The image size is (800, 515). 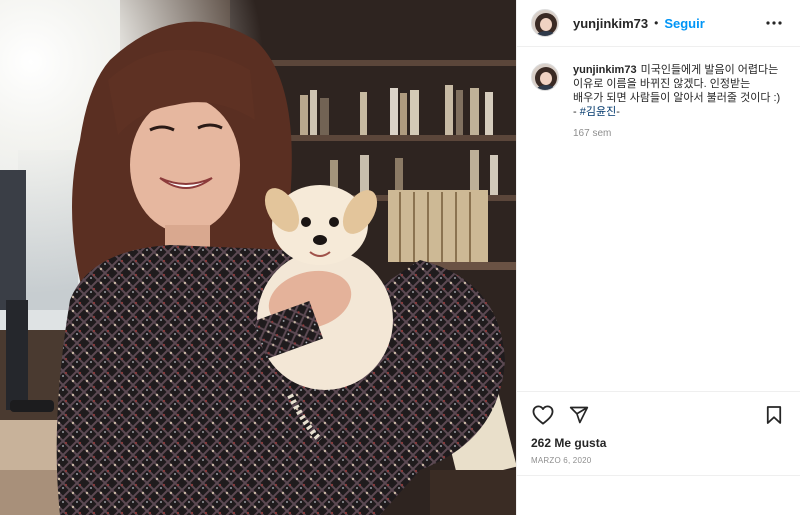 I want to click on more-horizontal-icon, so click(x=774, y=23).